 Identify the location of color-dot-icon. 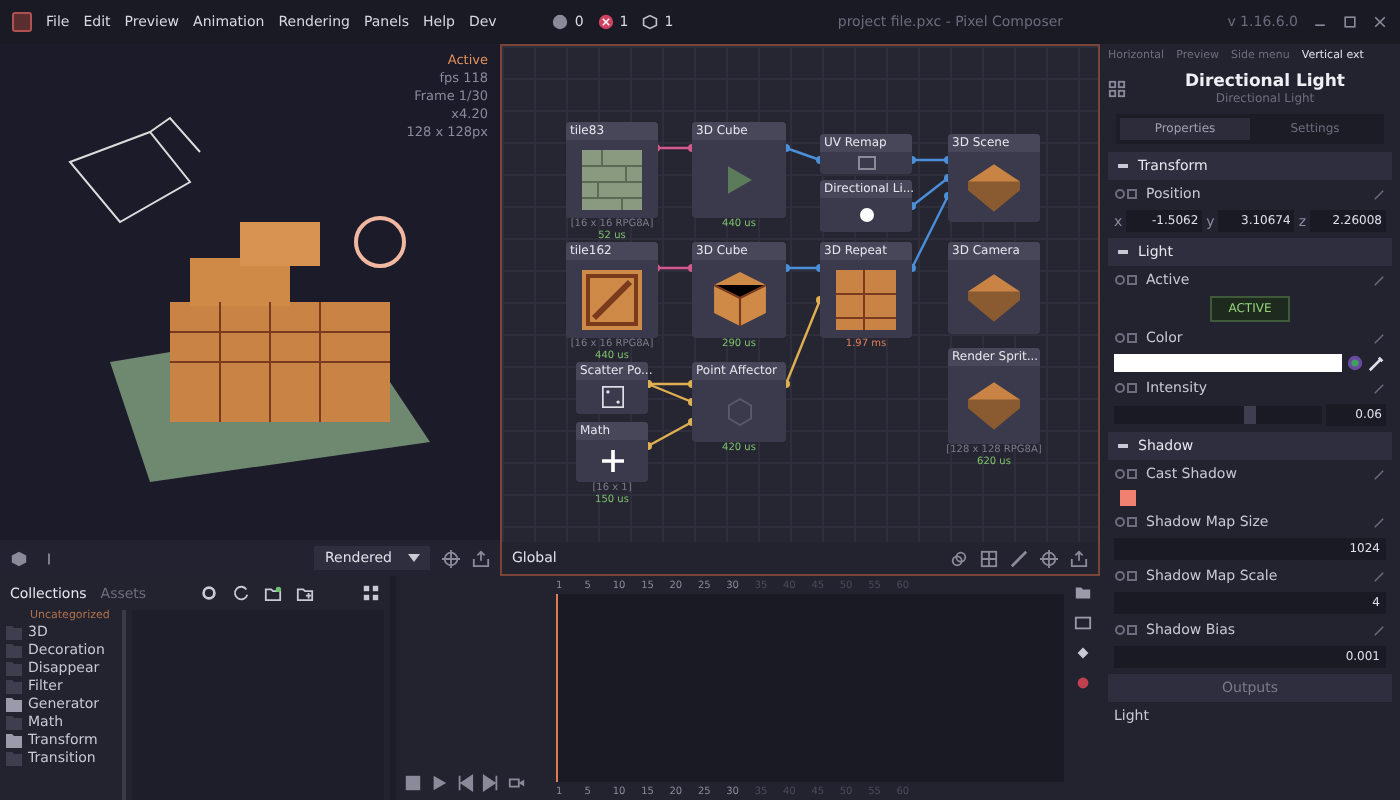
(1082, 683).